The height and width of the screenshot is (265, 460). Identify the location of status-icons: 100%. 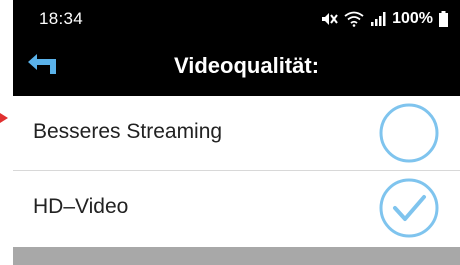
(384, 19).